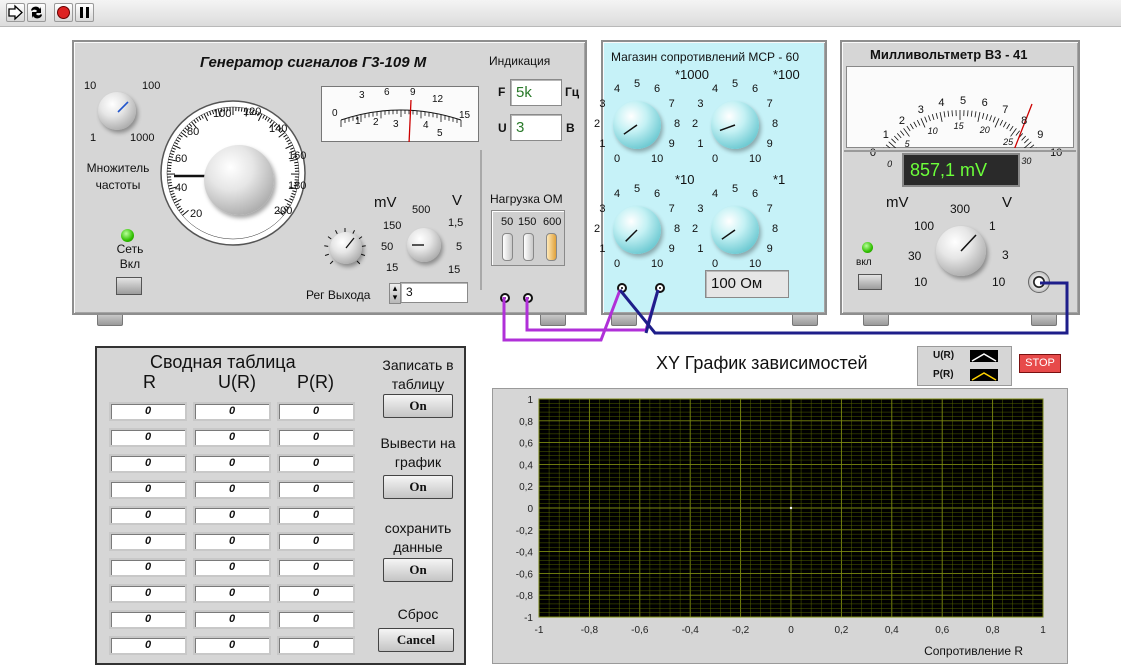  Describe the element at coordinates (196, 214) in the screenshot. I see `dial-scale-20: 20` at that location.